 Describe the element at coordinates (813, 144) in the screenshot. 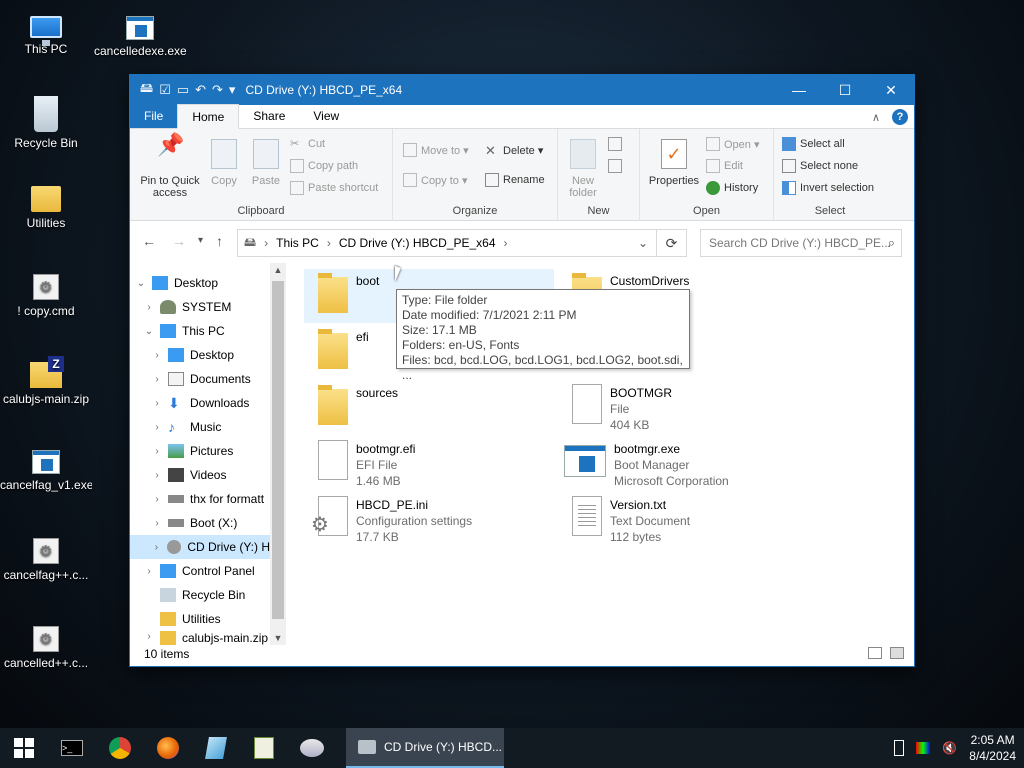

I see `select-all-button: Select all` at that location.